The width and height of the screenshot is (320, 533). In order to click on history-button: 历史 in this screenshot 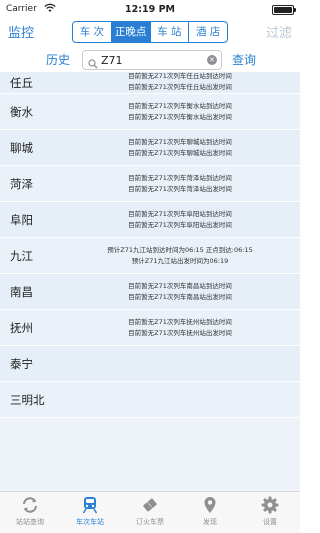, I will do `click(58, 59)`.